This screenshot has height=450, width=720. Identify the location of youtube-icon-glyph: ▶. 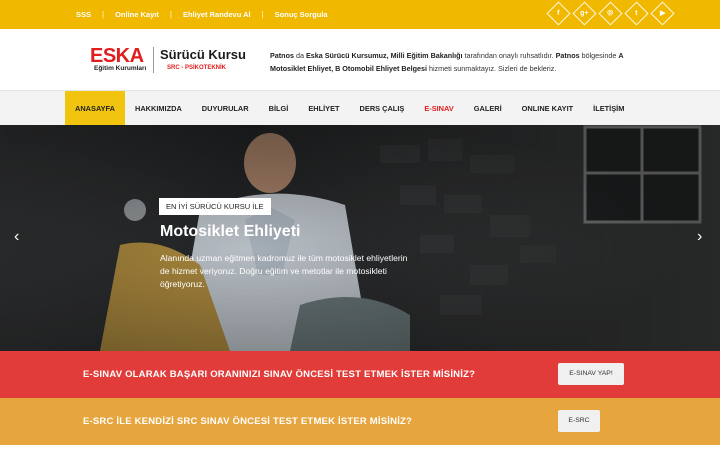
(662, 13).